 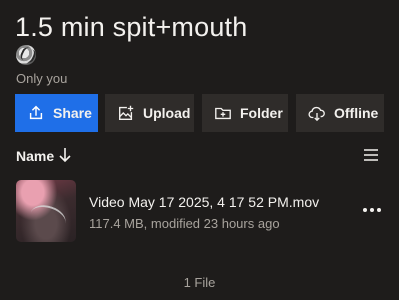 I want to click on share-button: Share, so click(x=56, y=113).